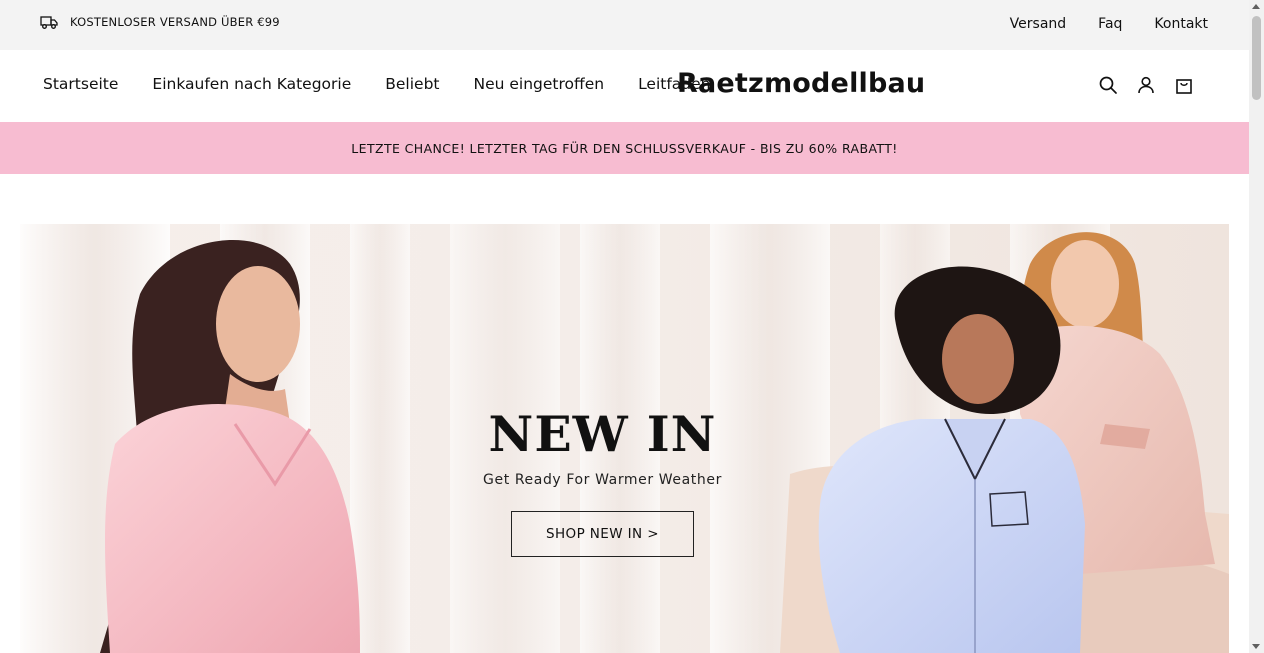 The height and width of the screenshot is (653, 1264). I want to click on utility-links: Versand Faq Kontakt, so click(1109, 24).